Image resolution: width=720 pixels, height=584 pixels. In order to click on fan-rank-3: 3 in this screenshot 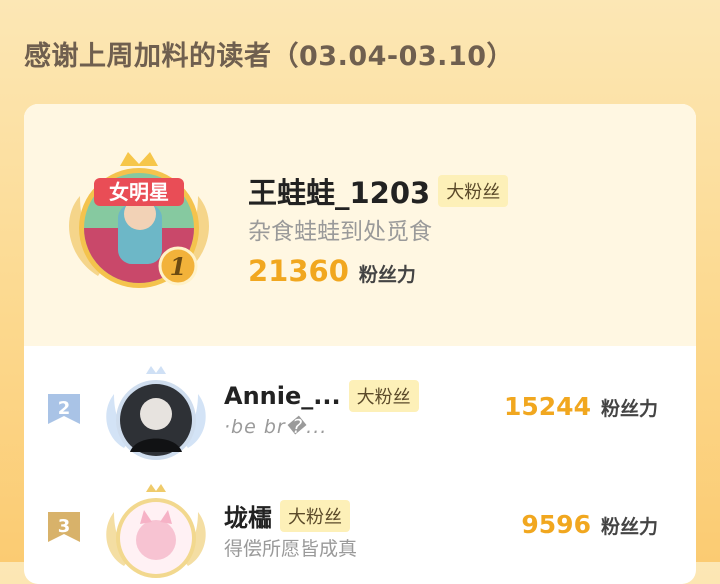, I will do `click(64, 526)`.